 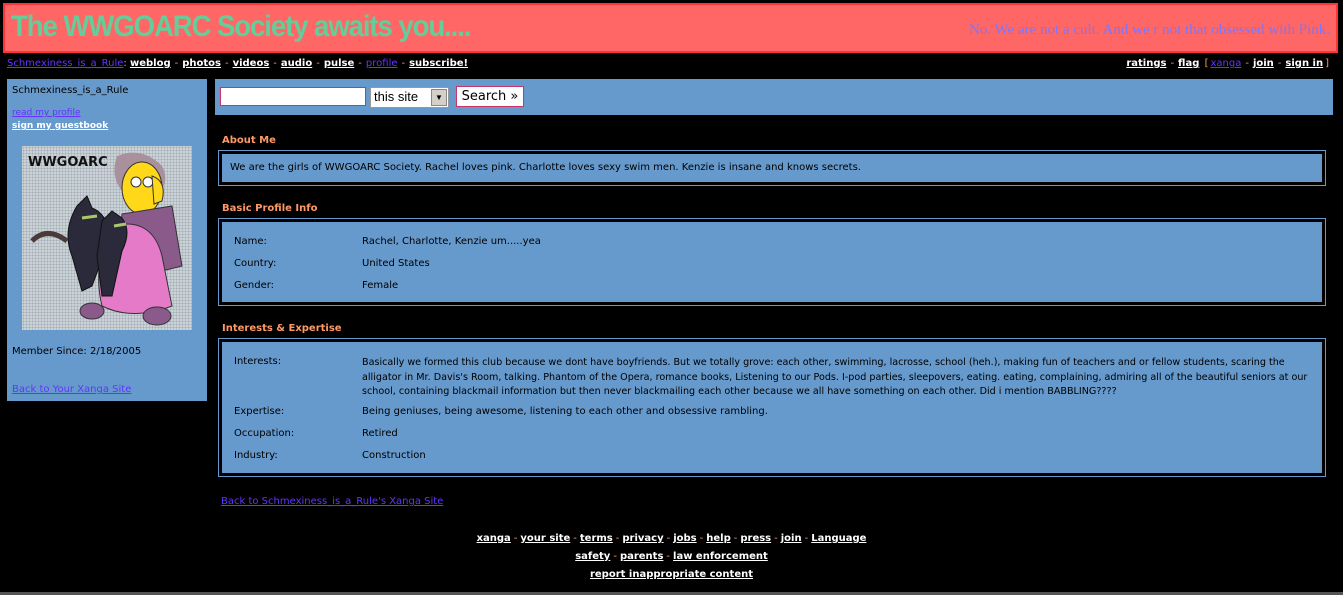 What do you see at coordinates (339, 63) in the screenshot?
I see `nav-pulse: pulse` at bounding box center [339, 63].